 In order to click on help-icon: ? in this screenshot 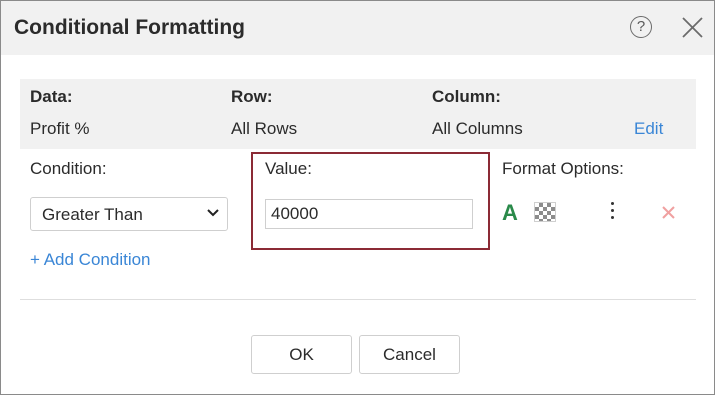, I will do `click(641, 27)`.